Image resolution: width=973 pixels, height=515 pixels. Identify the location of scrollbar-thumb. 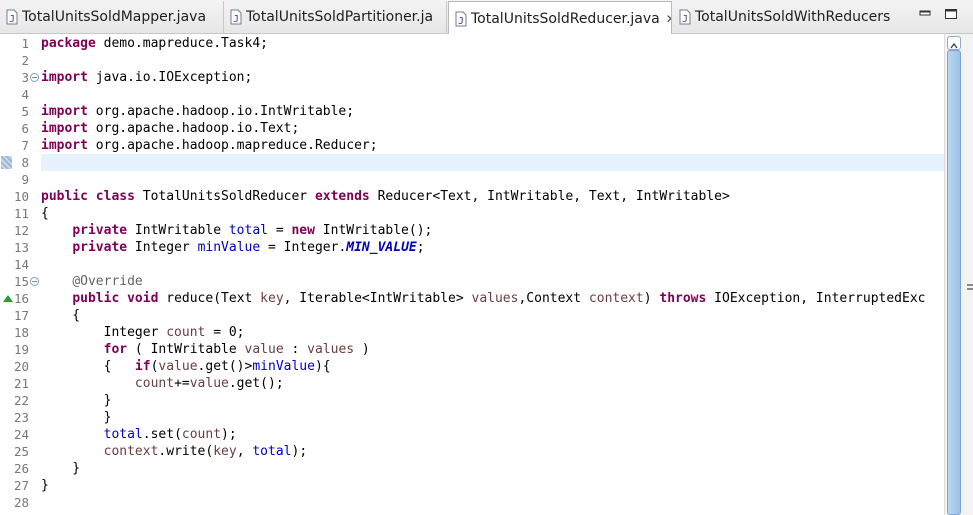
(954, 282).